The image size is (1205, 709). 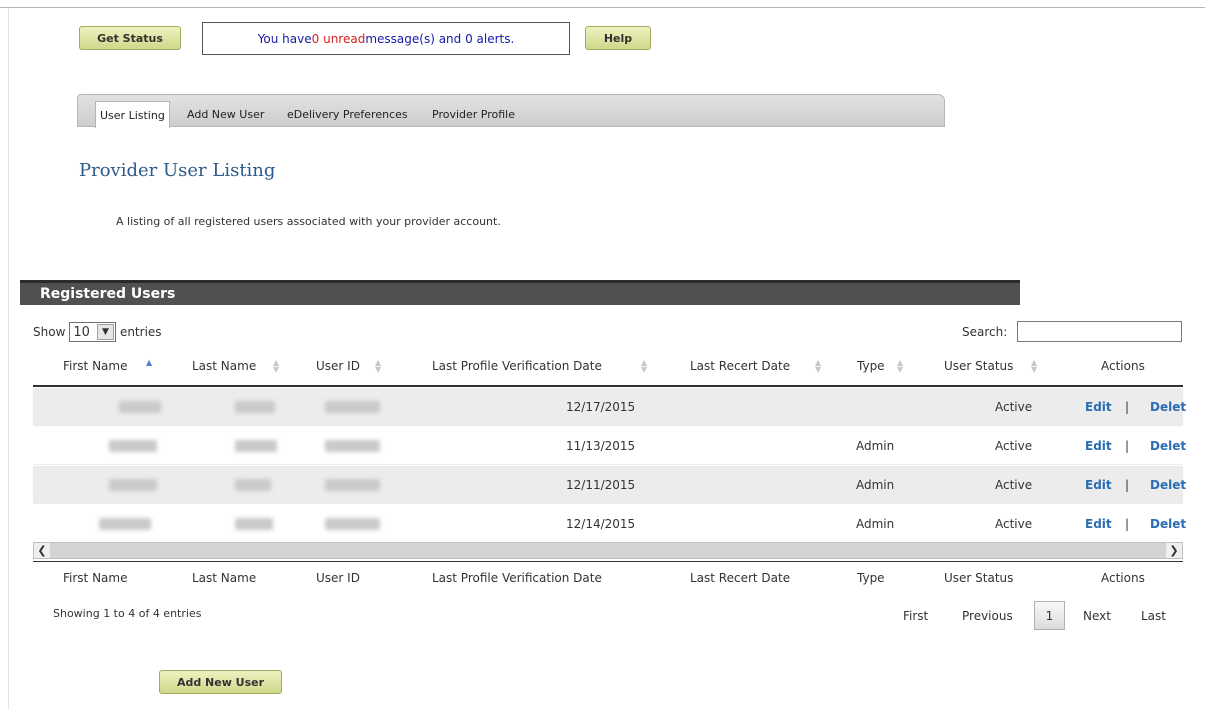 I want to click on col-footer-verification-date: Last Profile Verification Date, so click(x=517, y=578).